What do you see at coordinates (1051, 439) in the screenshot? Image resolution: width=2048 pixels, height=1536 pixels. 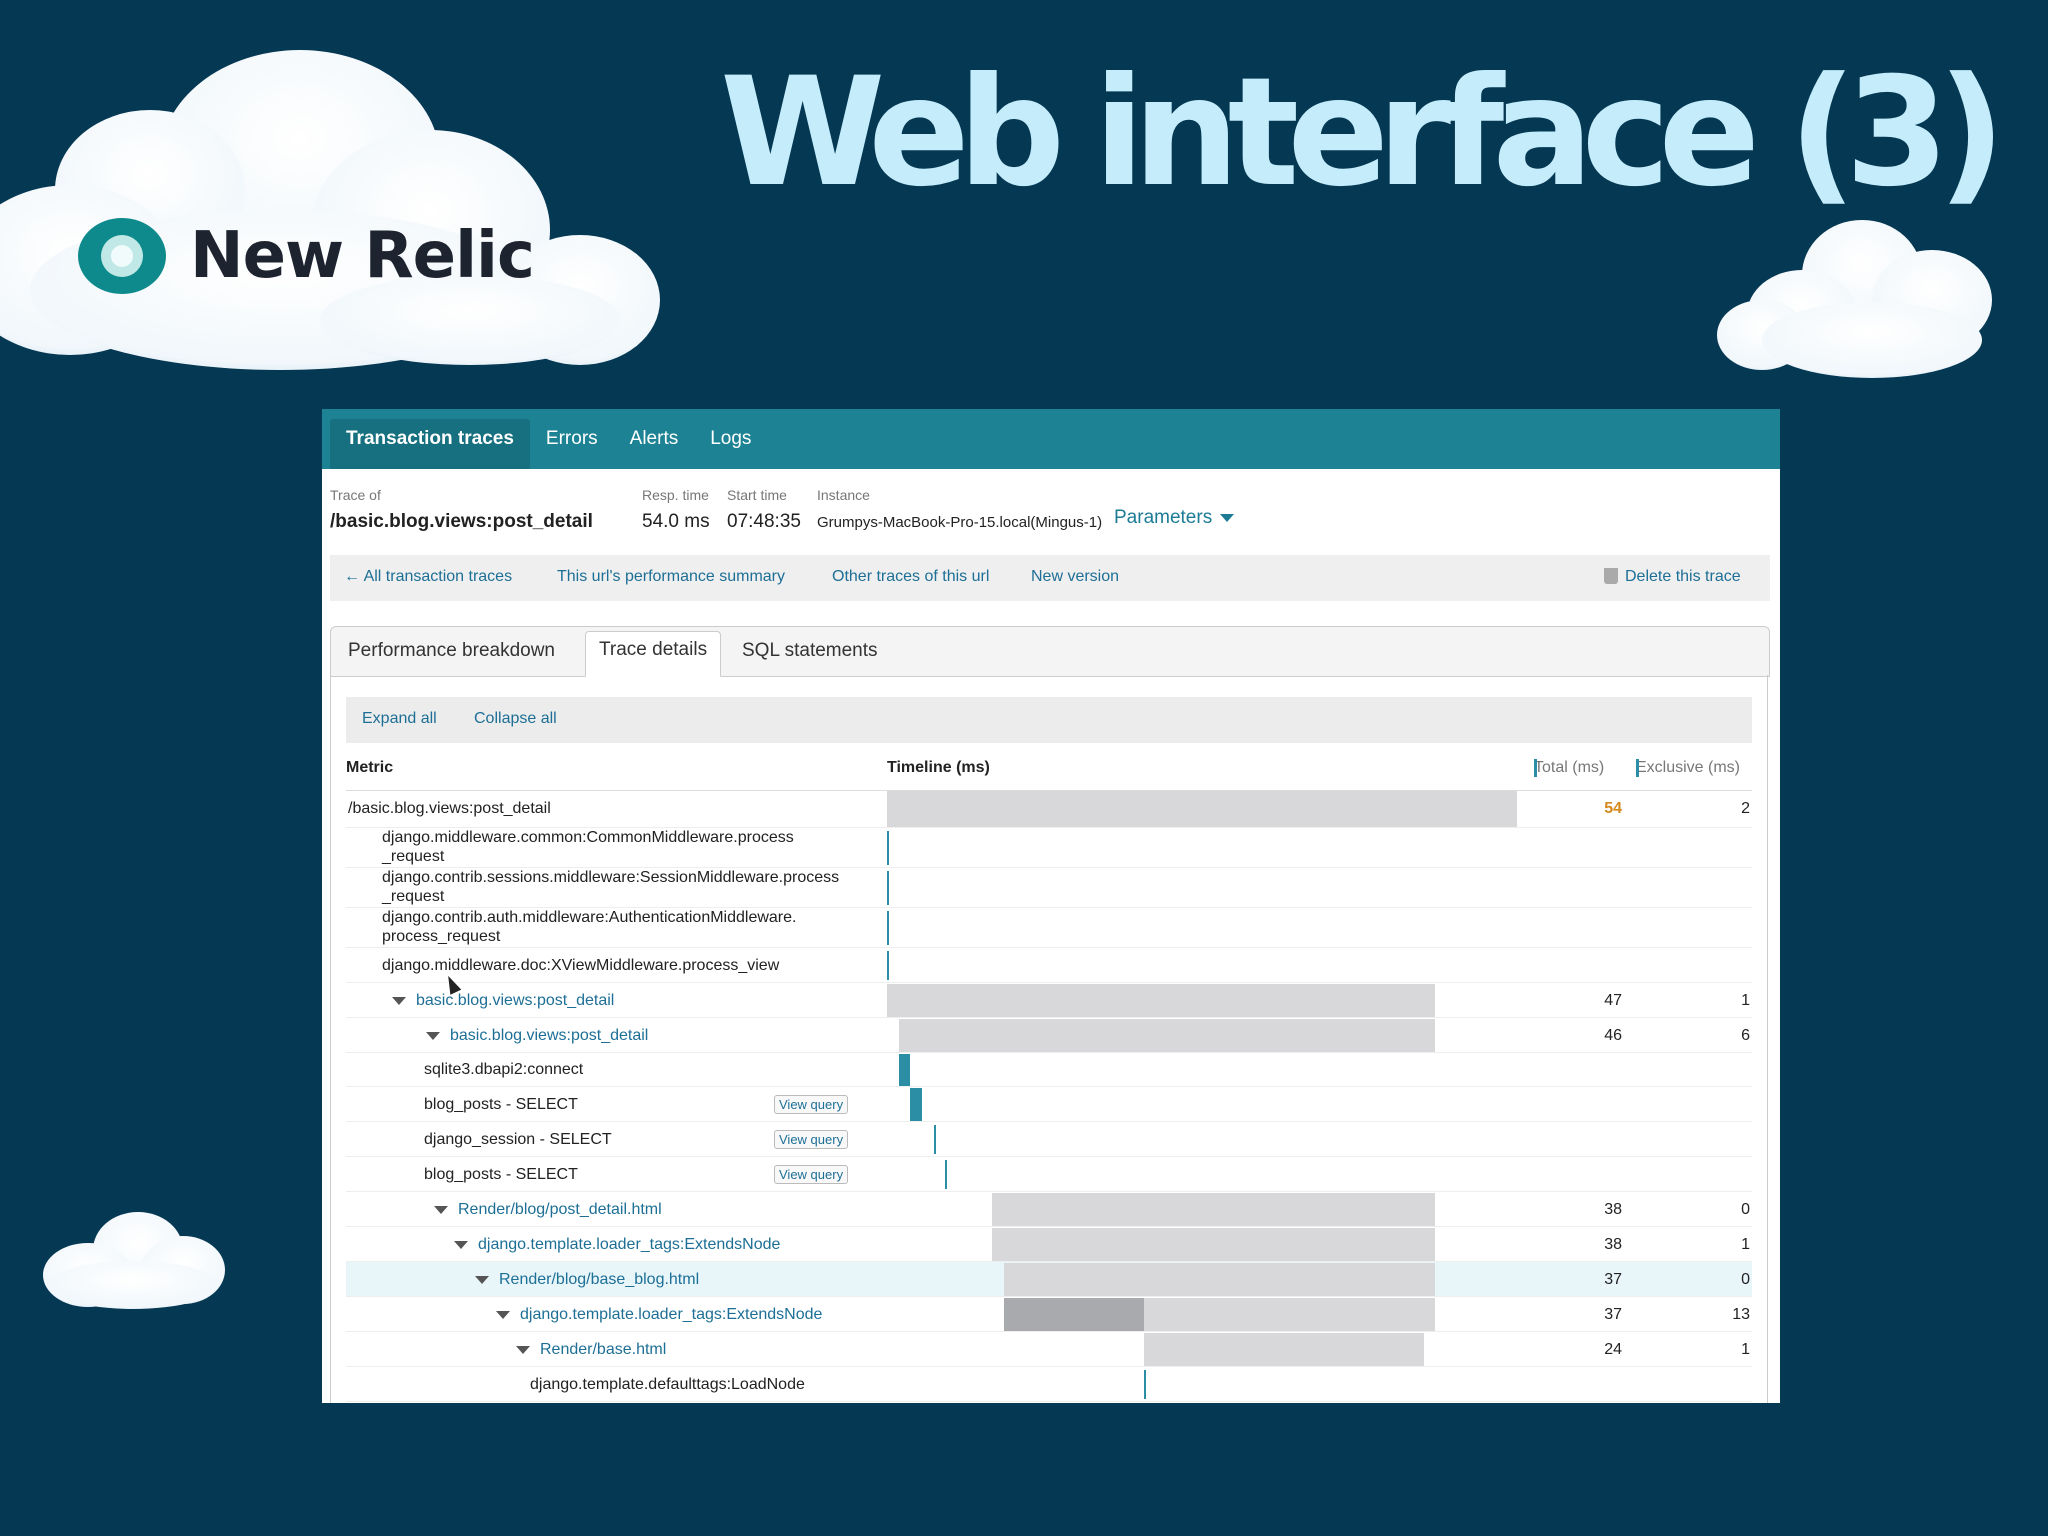 I see `top-nav: Transaction traces Errors Alerts Logs` at bounding box center [1051, 439].